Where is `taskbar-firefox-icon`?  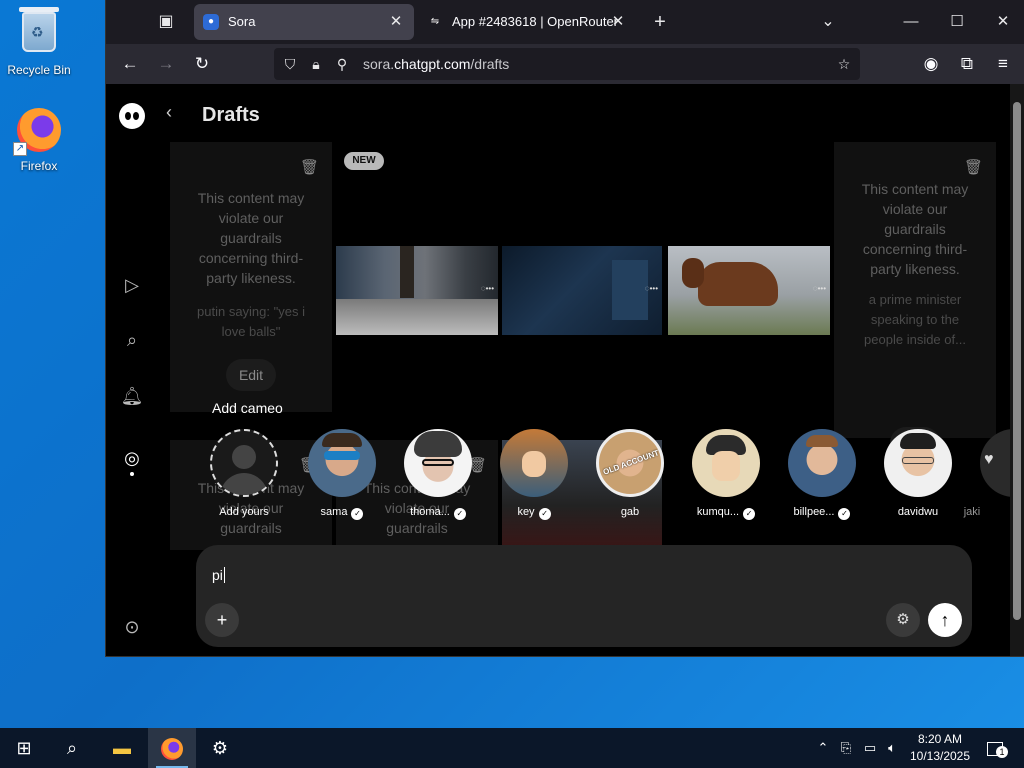 taskbar-firefox-icon is located at coordinates (172, 748).